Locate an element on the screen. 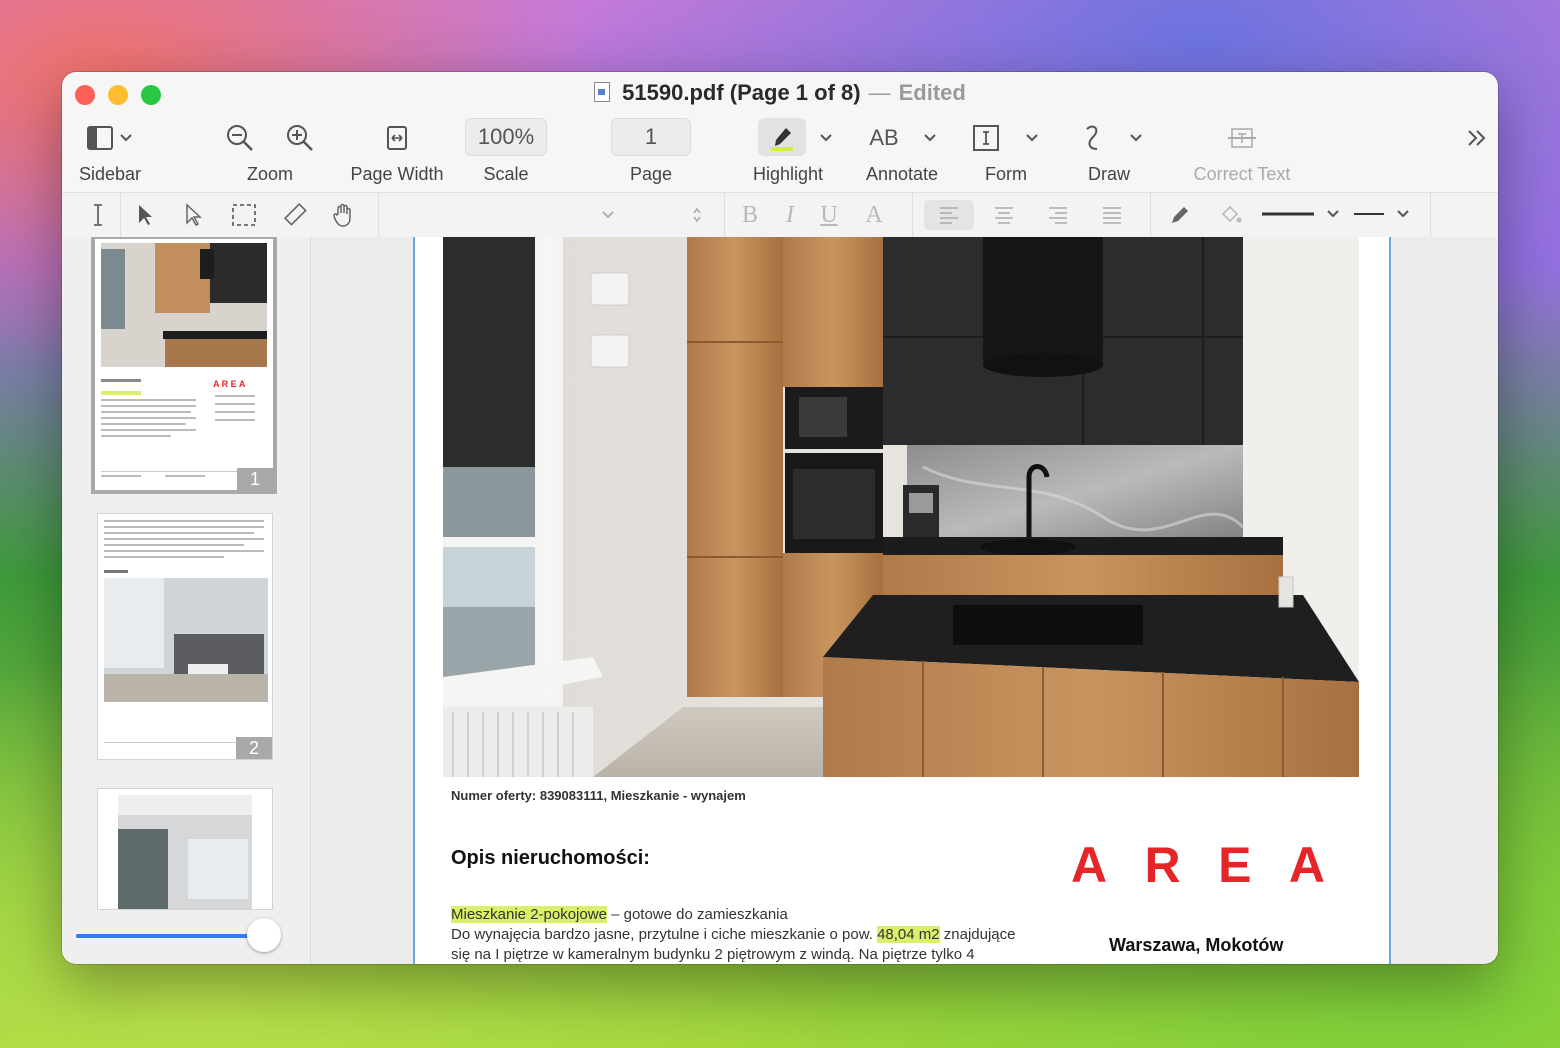  line-width-icon is located at coordinates (1302, 215).